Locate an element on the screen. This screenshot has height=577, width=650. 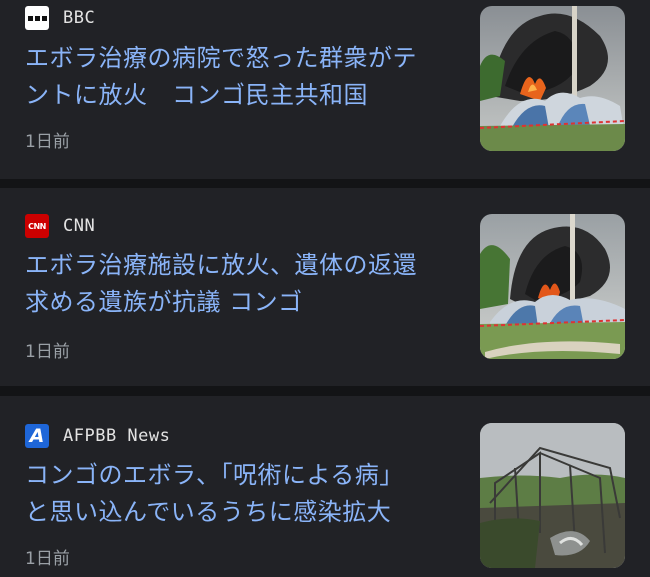
bbc-logo-icon is located at coordinates (37, 18).